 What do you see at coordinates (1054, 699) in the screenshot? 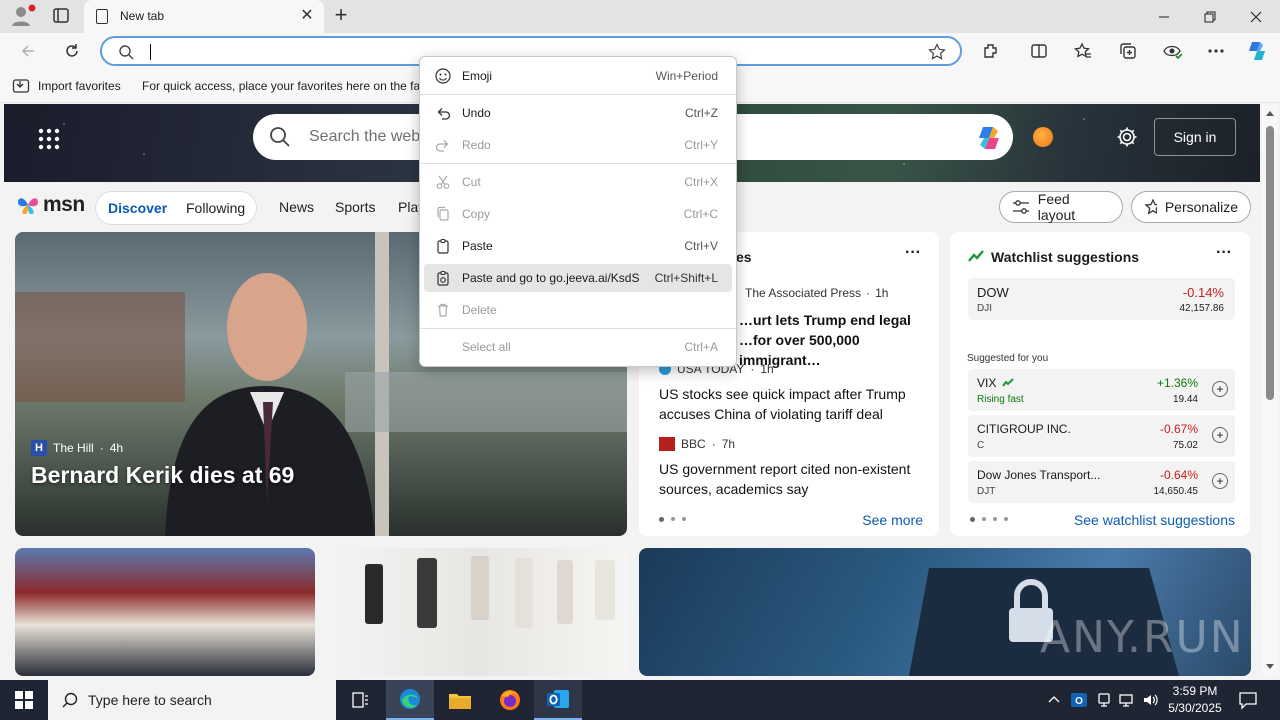
I see `show-hidden-icons-chevron-icon` at bounding box center [1054, 699].